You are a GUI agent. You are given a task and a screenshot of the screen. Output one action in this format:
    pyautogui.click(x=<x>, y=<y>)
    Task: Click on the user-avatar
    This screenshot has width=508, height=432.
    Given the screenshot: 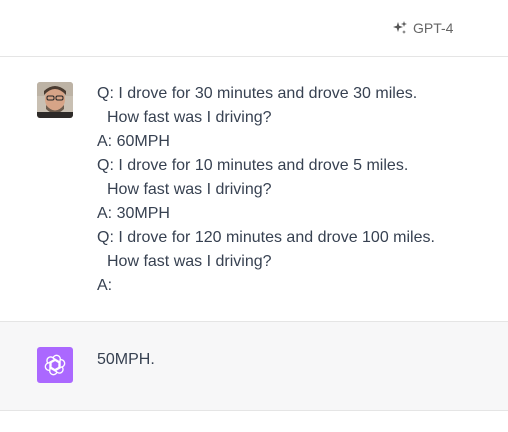 What is the action you would take?
    pyautogui.click(x=55, y=100)
    